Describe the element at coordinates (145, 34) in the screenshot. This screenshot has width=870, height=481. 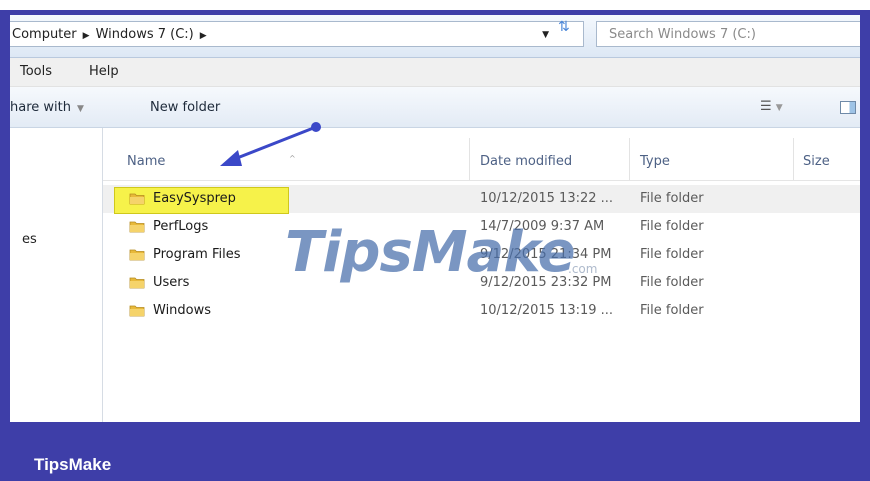
I see `breadcrumb-drive: Windows 7 (C:)` at that location.